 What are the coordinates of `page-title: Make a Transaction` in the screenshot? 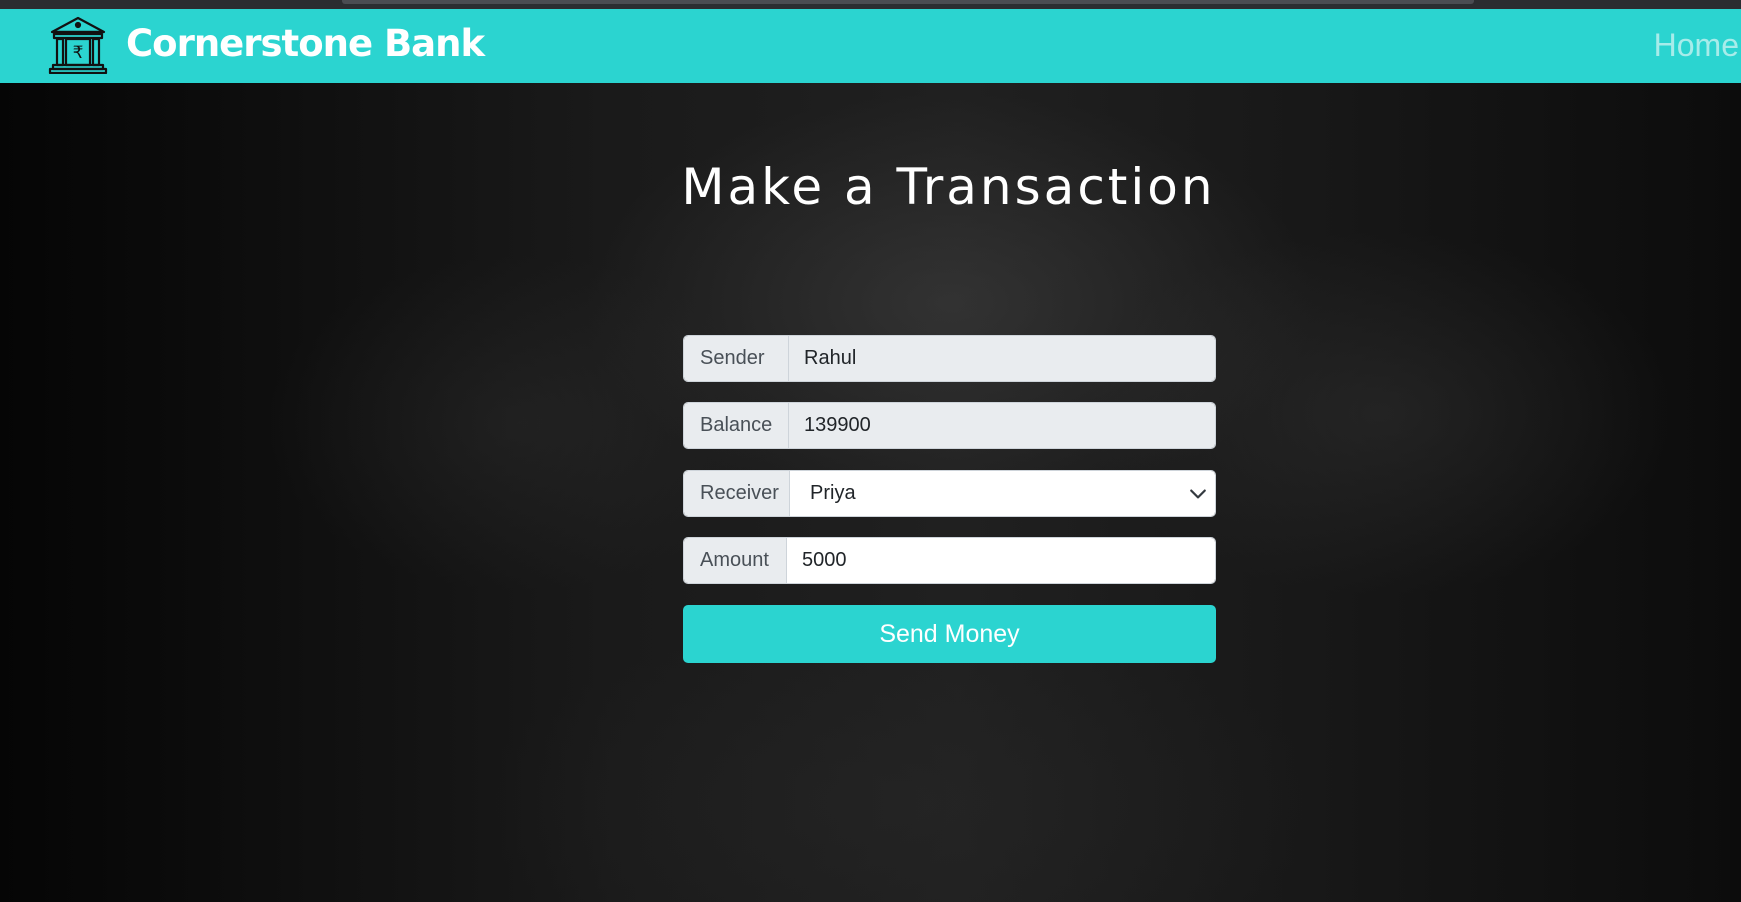 It's located at (948, 187).